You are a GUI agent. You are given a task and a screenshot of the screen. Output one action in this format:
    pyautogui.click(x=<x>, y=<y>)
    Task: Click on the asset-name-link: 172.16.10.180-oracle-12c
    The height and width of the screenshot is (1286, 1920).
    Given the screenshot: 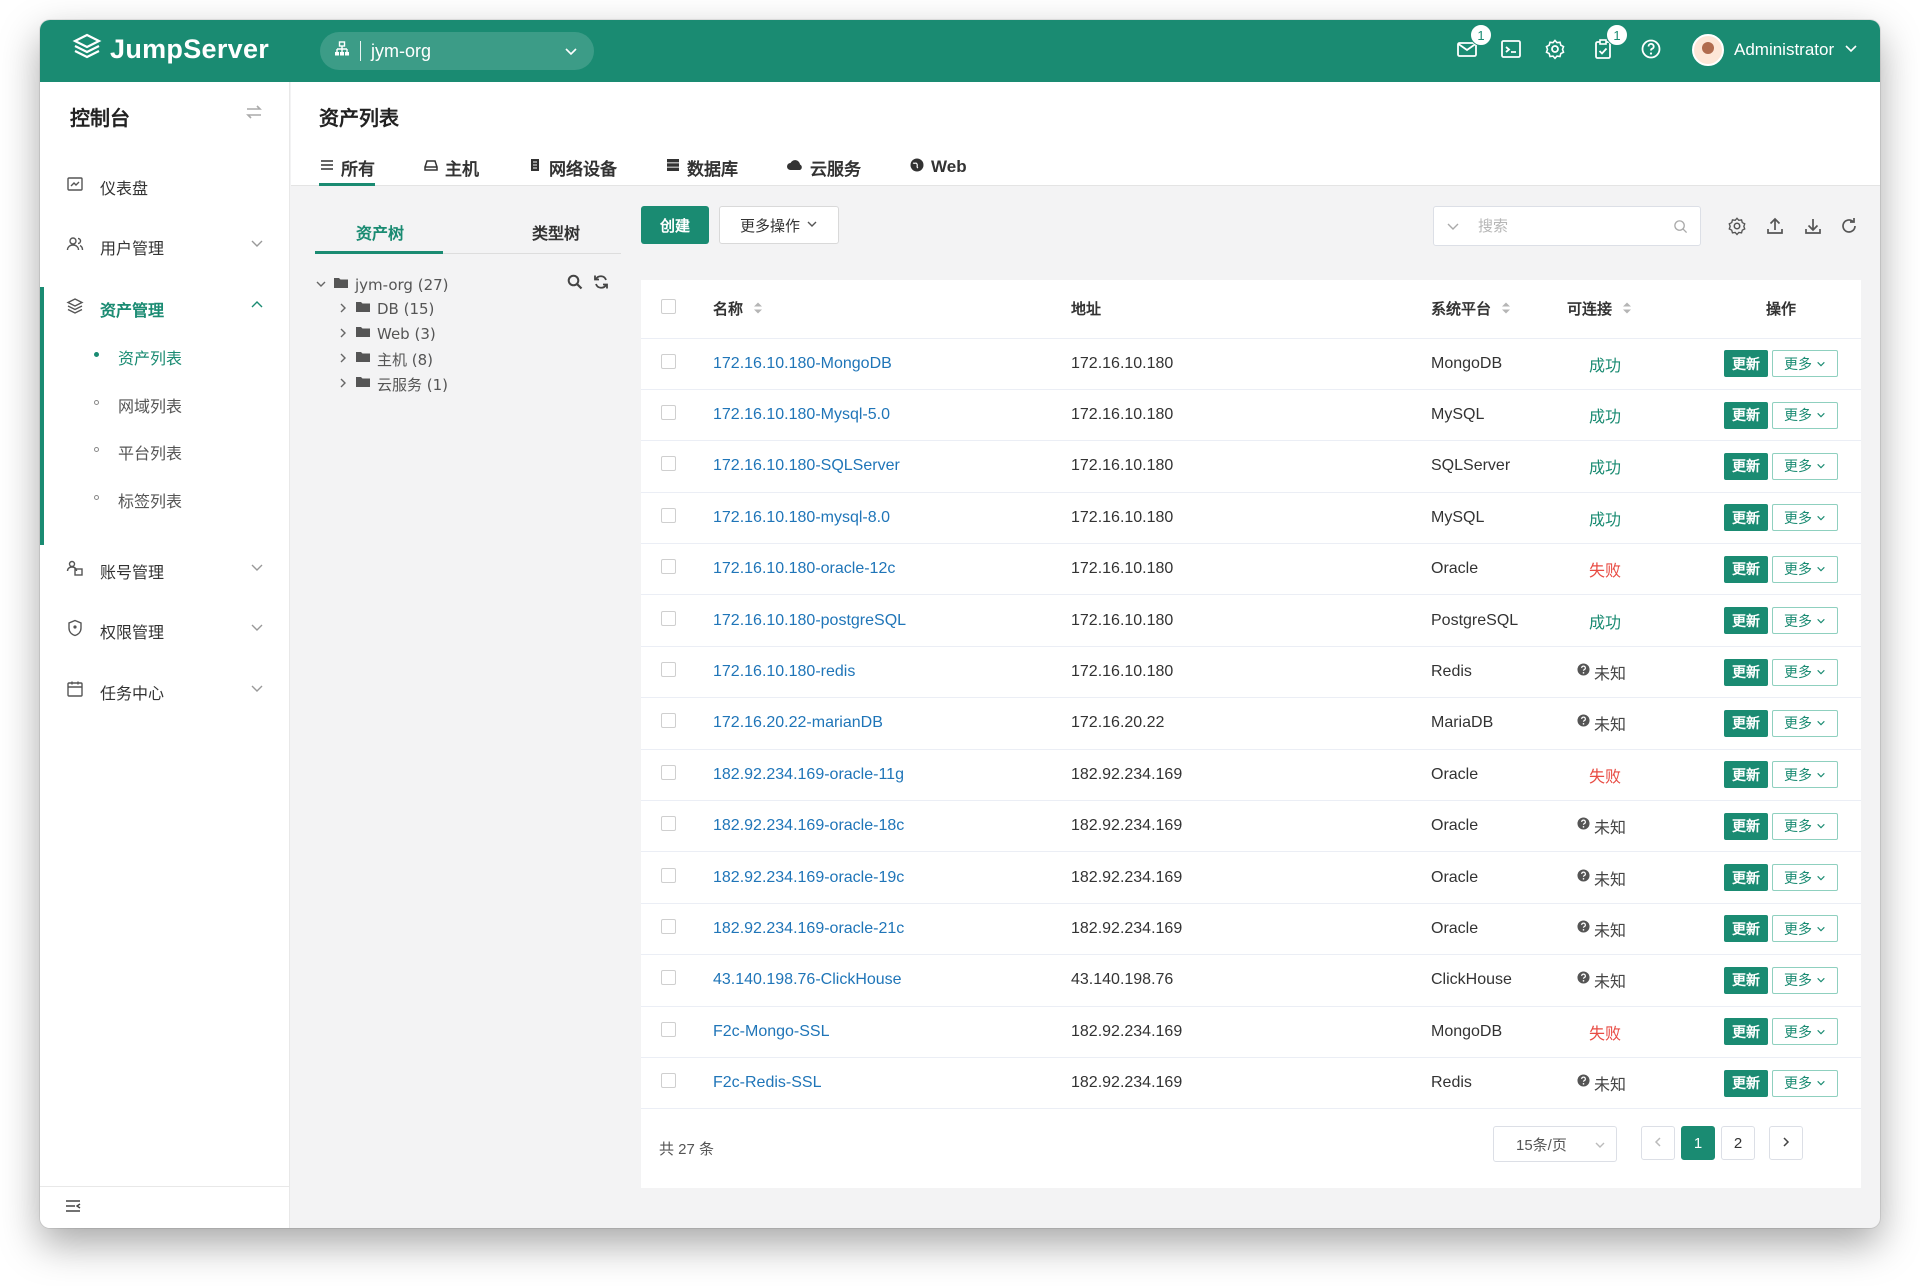 What is the action you would take?
    pyautogui.click(x=804, y=568)
    